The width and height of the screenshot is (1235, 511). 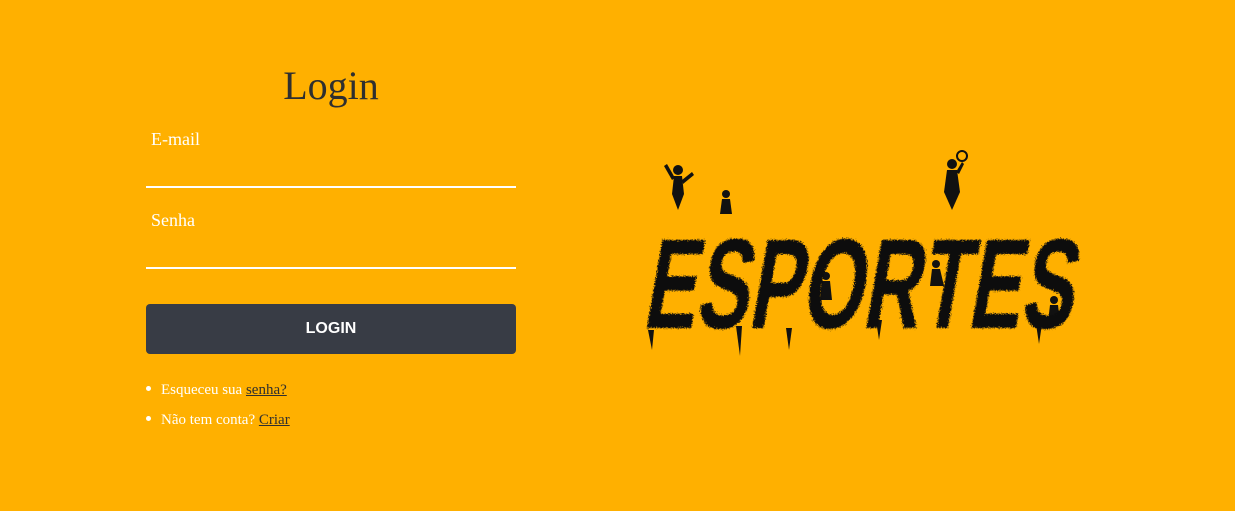 What do you see at coordinates (864, 284) in the screenshot?
I see `logo-text: ESPORTES` at bounding box center [864, 284].